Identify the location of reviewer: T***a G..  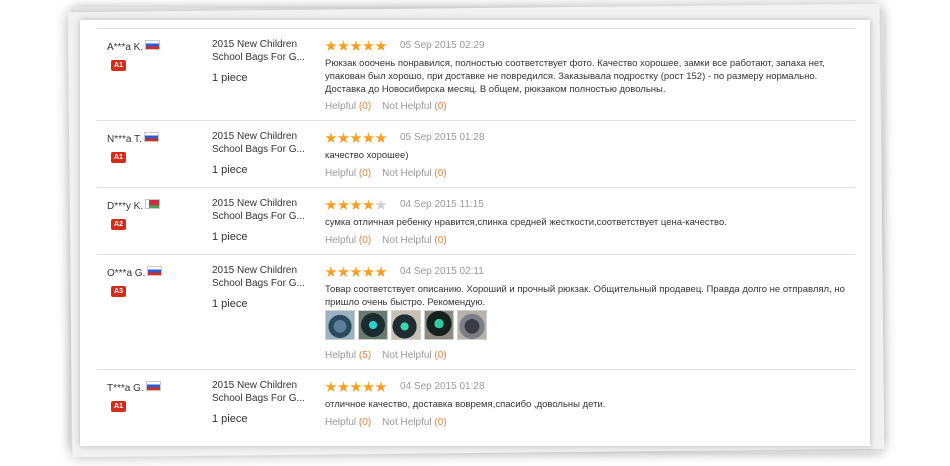
(134, 387).